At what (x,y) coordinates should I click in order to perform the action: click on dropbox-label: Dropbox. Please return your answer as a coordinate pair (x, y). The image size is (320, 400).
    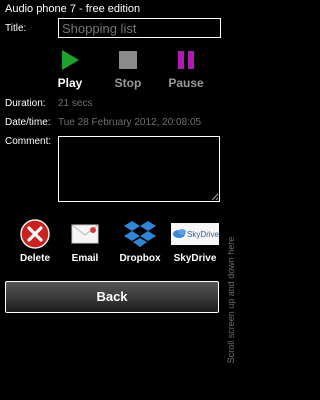
    Looking at the image, I should click on (140, 258).